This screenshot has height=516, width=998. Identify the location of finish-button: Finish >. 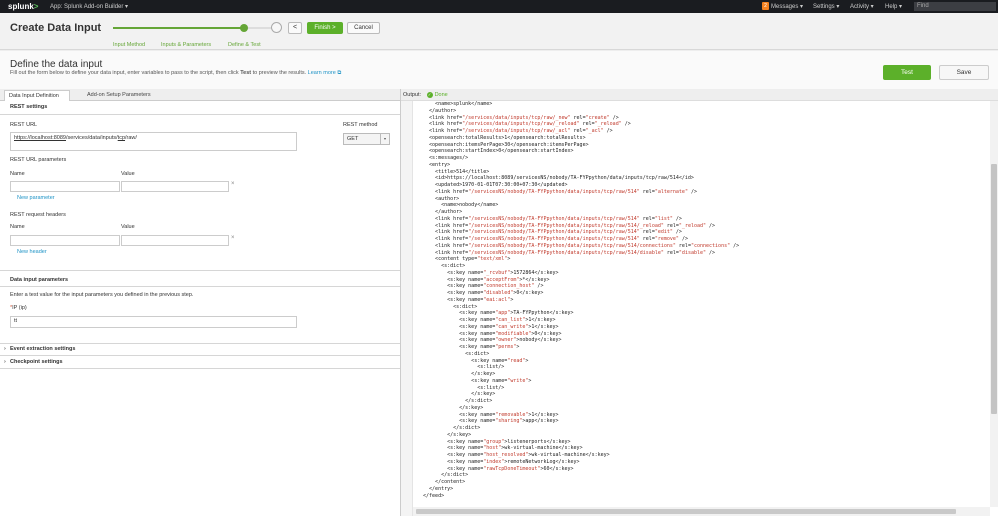
(325, 28).